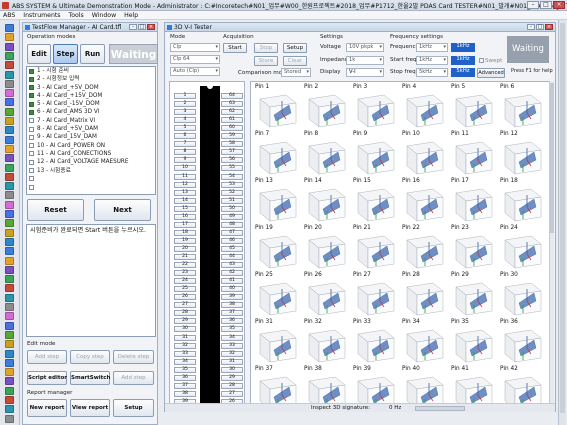  I want to click on add-step-button-2: Add step, so click(133, 378).